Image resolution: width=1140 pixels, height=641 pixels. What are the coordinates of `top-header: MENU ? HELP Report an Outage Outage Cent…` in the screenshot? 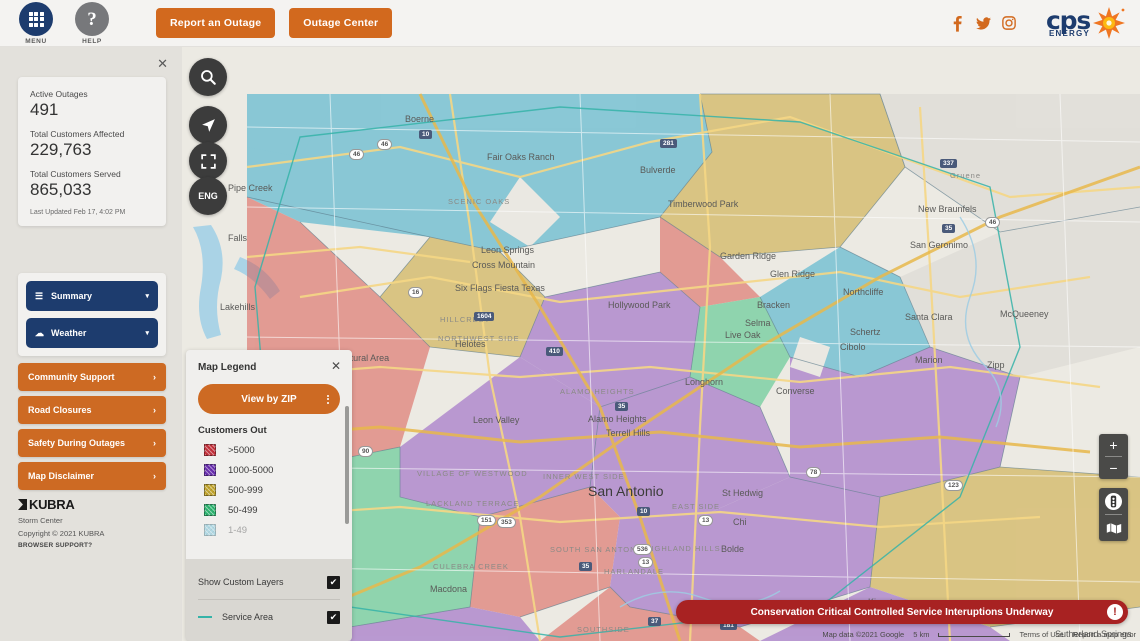 It's located at (570, 23).